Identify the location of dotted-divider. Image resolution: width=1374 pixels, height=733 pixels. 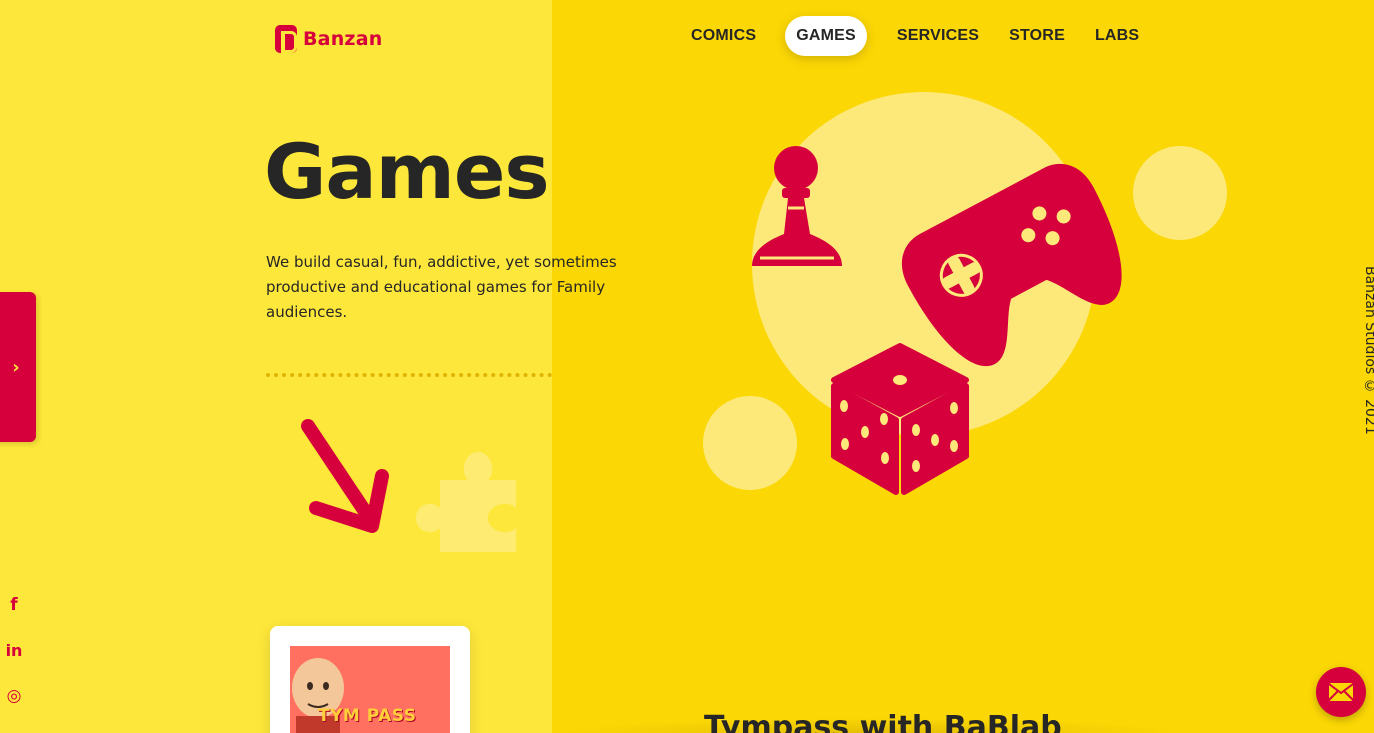
(409, 375).